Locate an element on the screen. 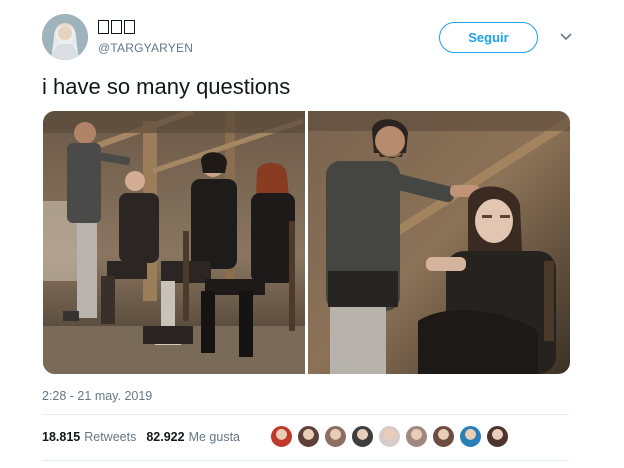  tweet-text: i have so many questions is located at coordinates (166, 86).